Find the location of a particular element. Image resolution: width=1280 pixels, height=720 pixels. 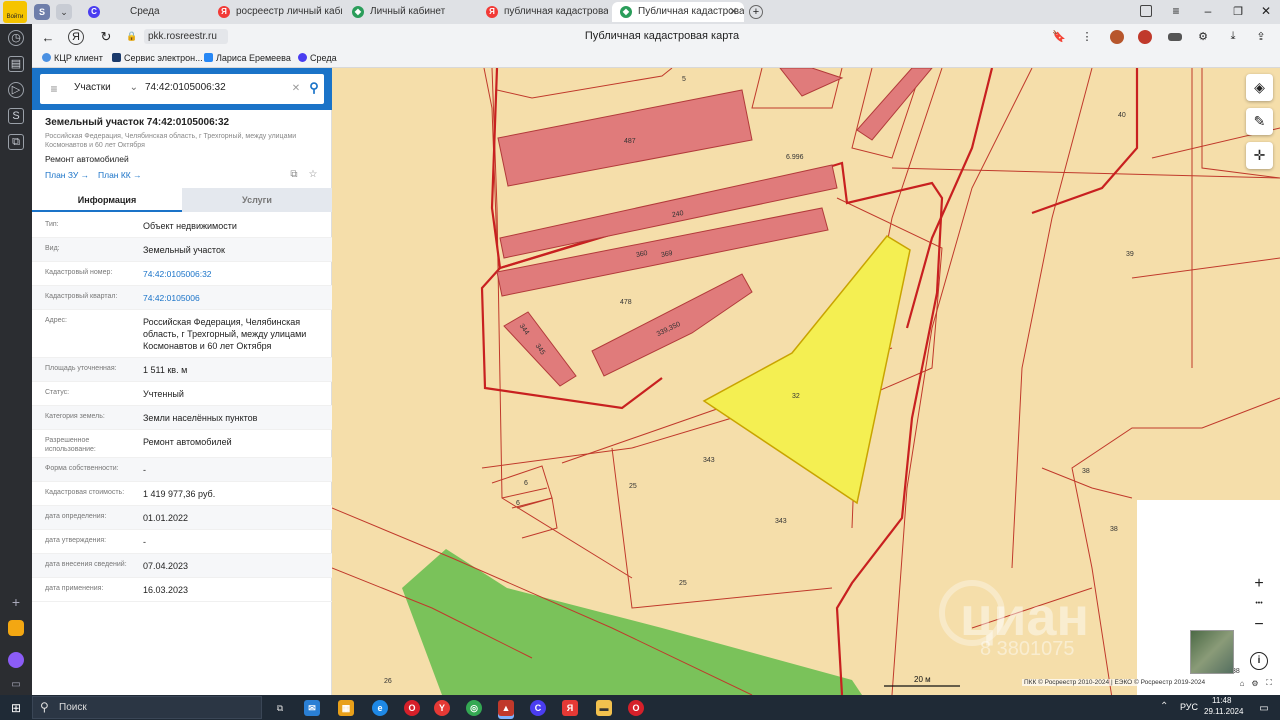

menu-icon: ≡ is located at coordinates (1176, 11).